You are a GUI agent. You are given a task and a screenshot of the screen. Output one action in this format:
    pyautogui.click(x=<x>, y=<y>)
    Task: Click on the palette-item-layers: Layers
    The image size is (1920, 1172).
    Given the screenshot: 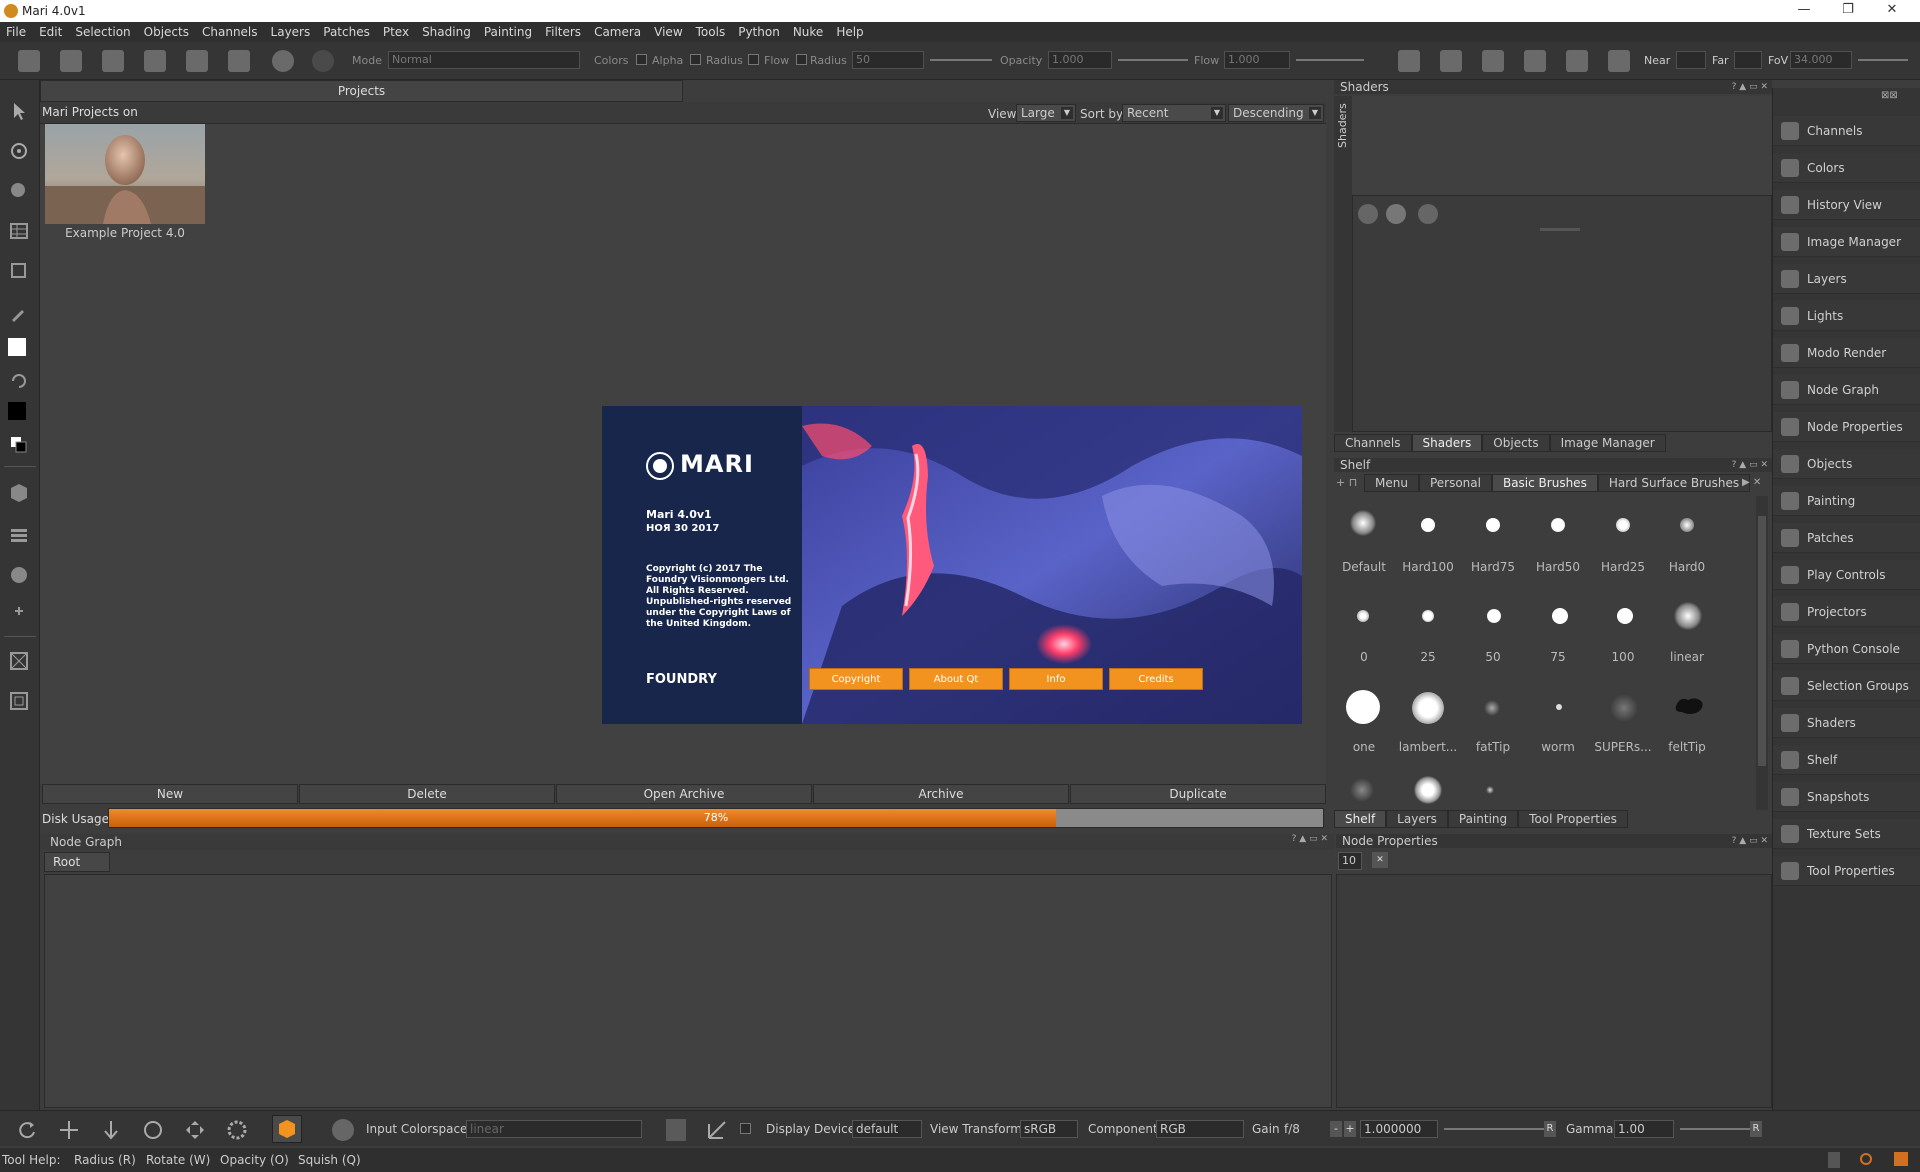 What is the action you would take?
    pyautogui.click(x=1846, y=279)
    